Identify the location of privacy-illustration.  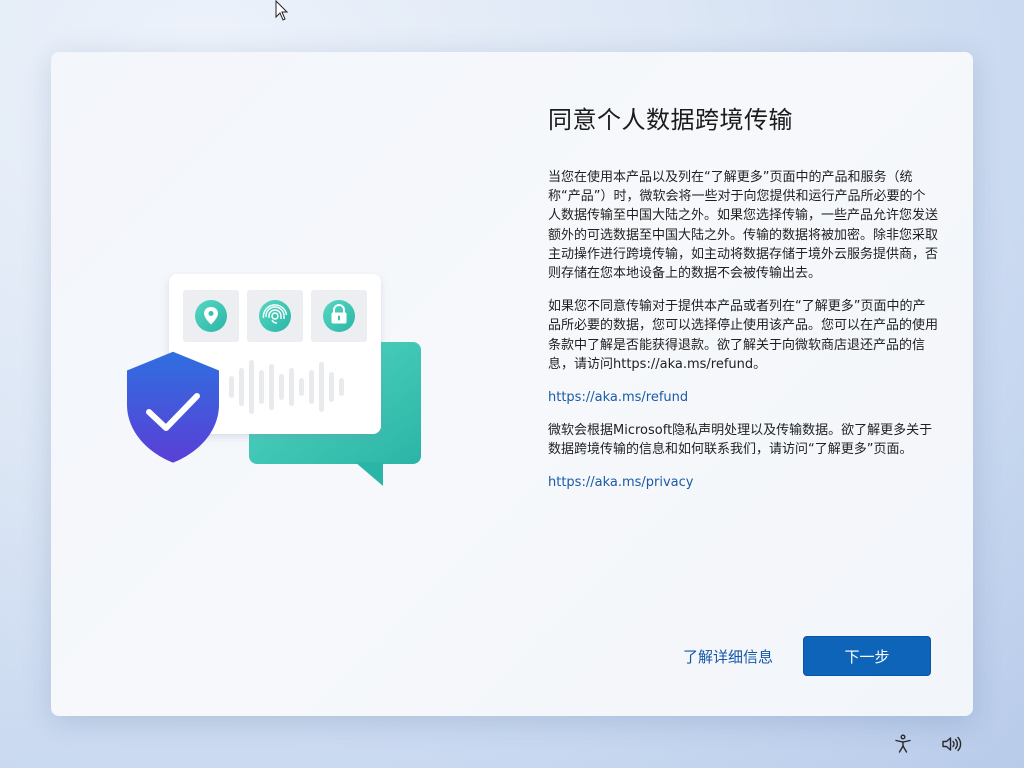
(274, 380).